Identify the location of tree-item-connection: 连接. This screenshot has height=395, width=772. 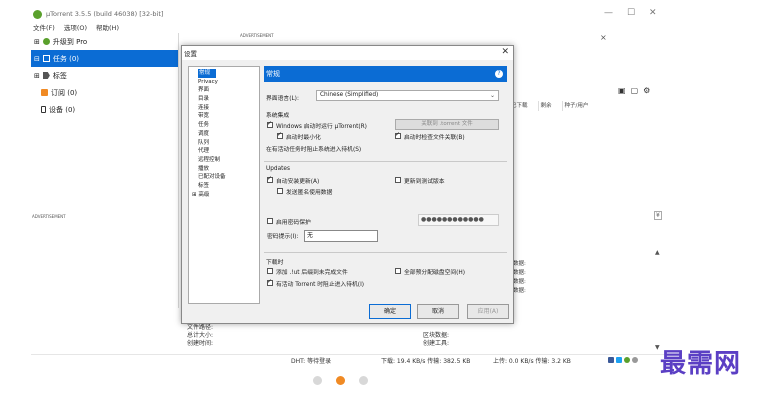
(224, 108).